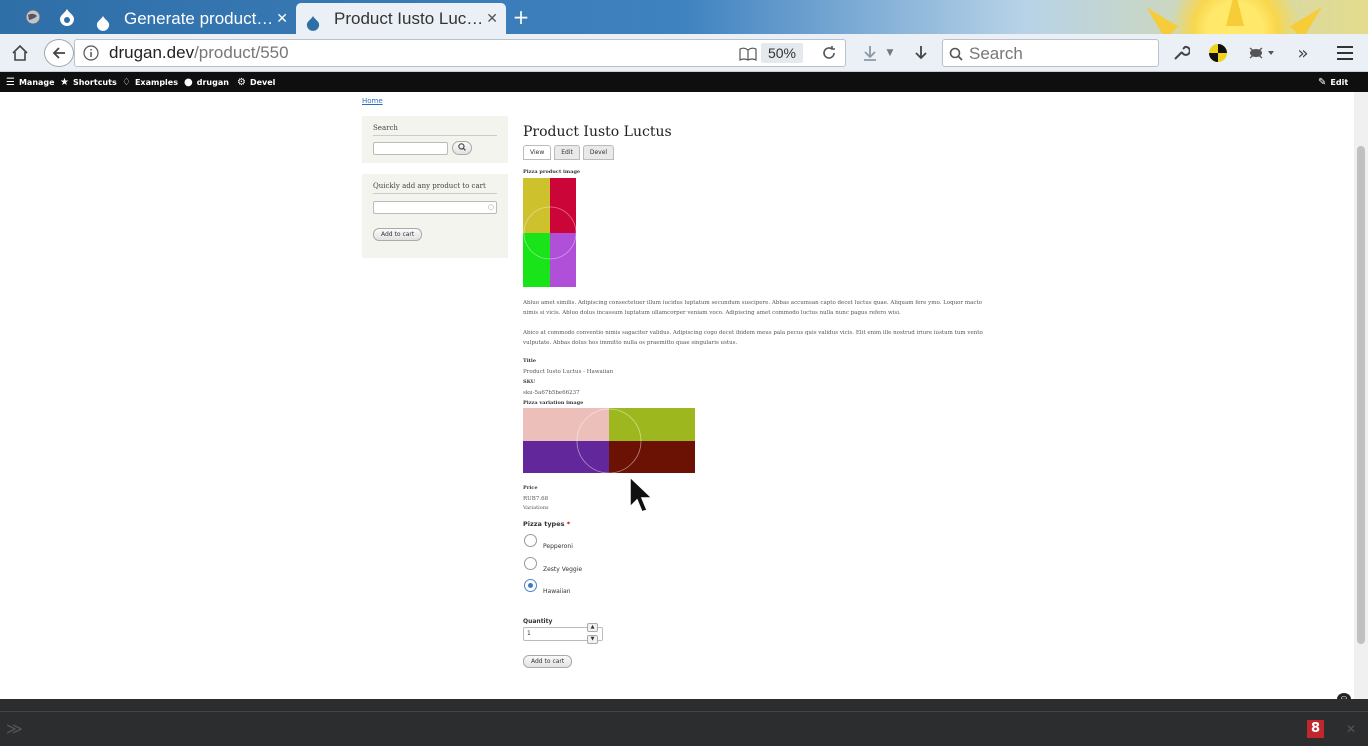 Image resolution: width=1368 pixels, height=746 pixels. Describe the element at coordinates (921, 53) in the screenshot. I see `download-arrow-icon` at that location.